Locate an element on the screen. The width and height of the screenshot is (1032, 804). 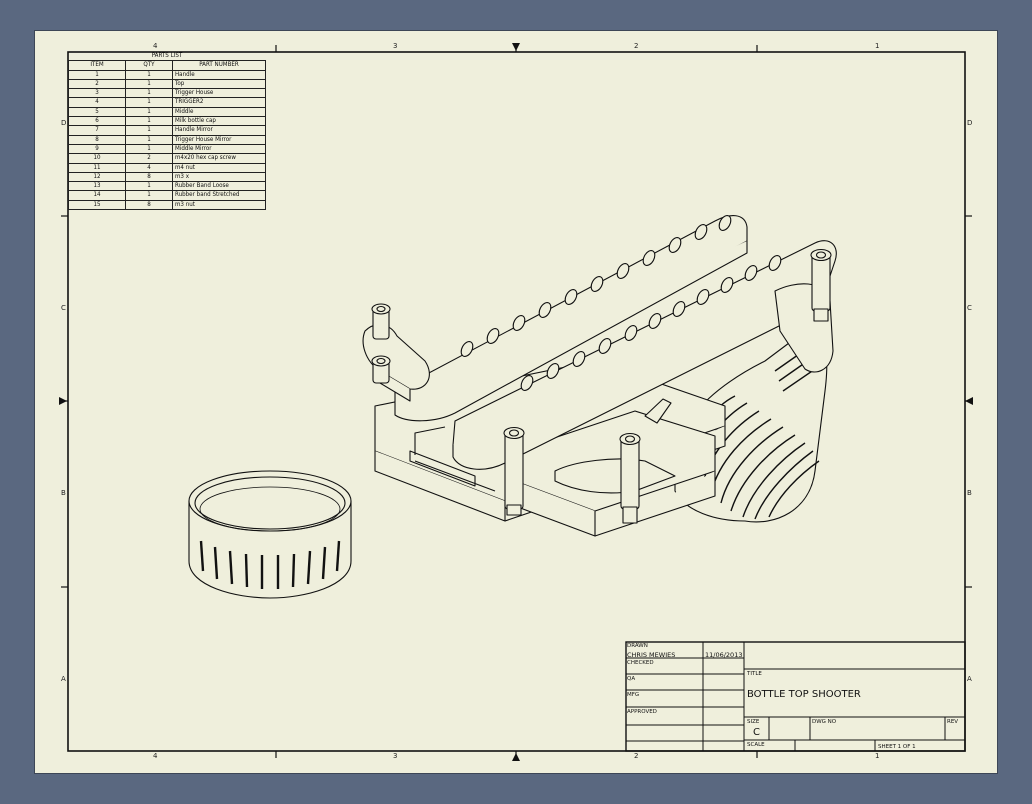
dwg-no-label: DWG NO is located at coordinates (824, 722).